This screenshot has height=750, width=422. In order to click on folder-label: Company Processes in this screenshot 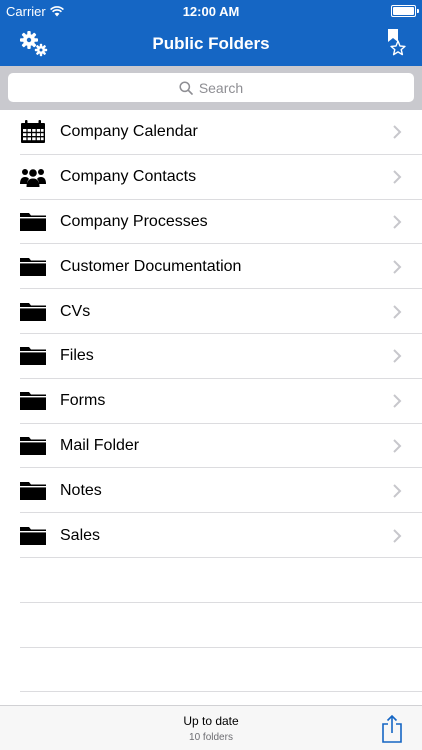, I will do `click(134, 221)`.